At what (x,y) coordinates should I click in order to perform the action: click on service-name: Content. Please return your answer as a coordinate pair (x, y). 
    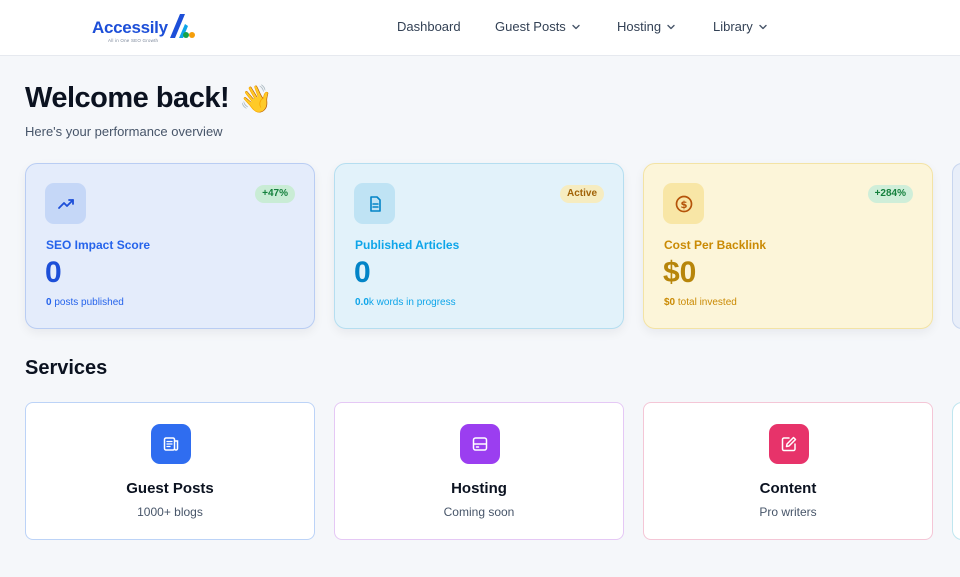
    Looking at the image, I should click on (788, 488).